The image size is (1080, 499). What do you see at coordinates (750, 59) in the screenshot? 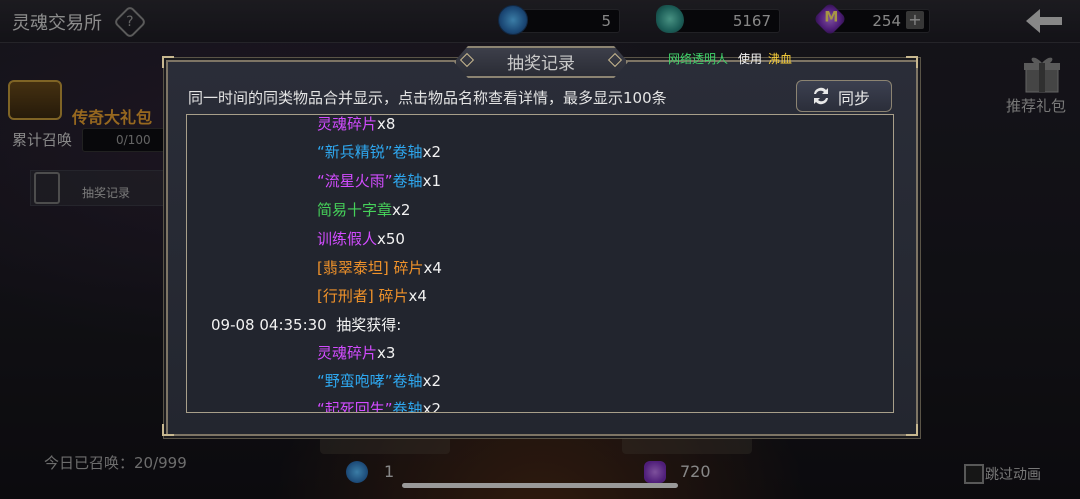
I see `broadcast-verb: 使用` at bounding box center [750, 59].